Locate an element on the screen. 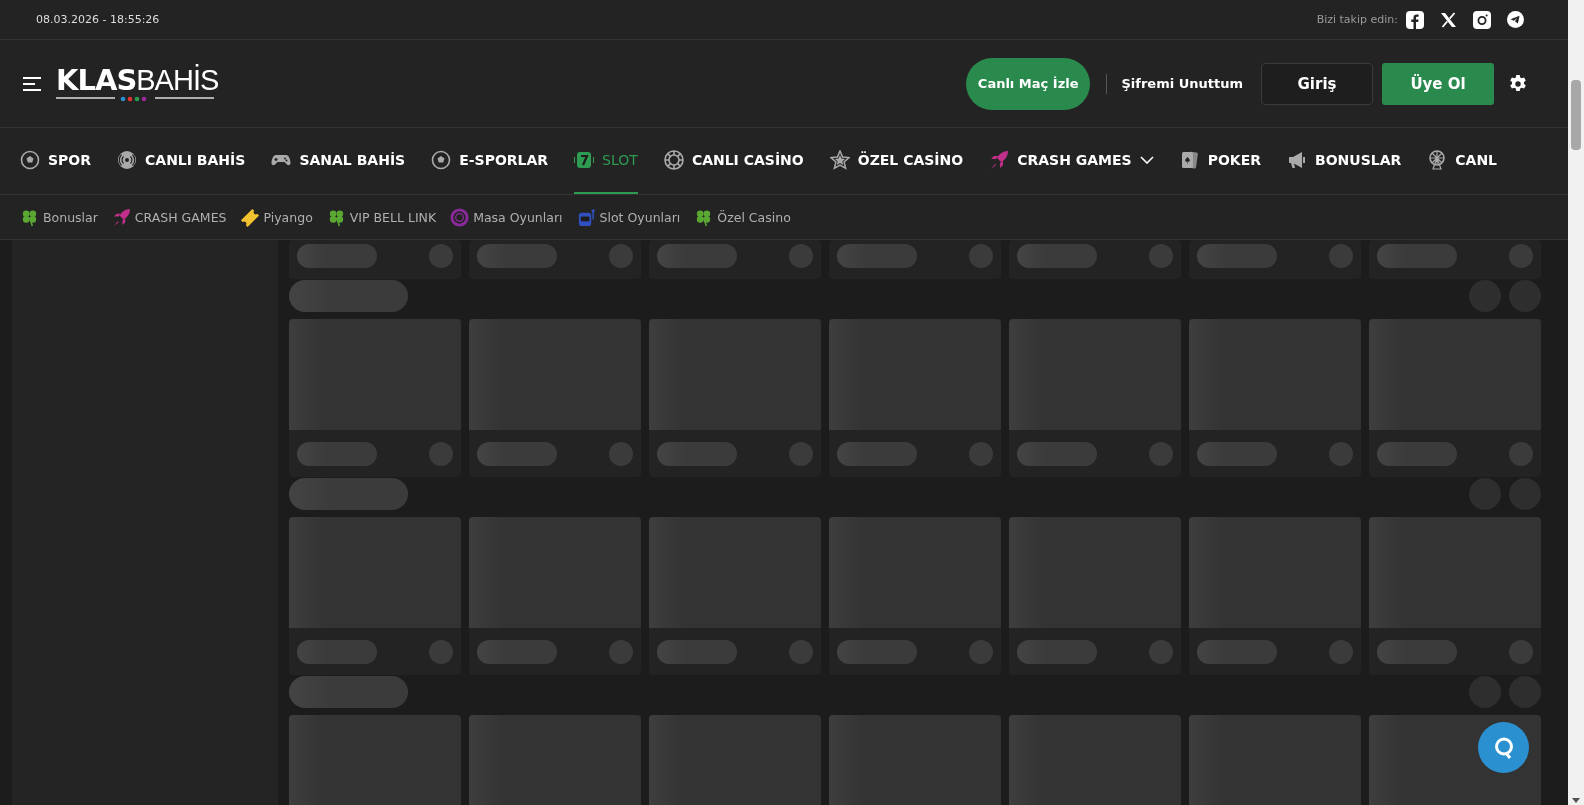  nav-tab: CANLI CASİNO is located at coordinates (733, 161).